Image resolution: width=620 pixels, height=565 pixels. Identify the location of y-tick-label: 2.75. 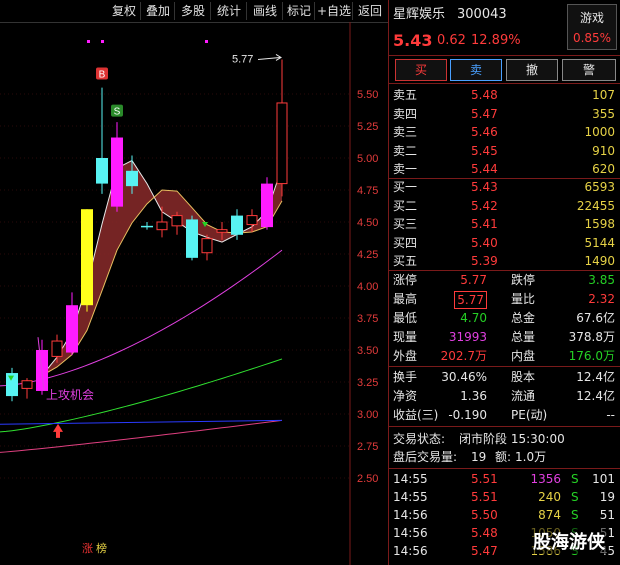
(367, 447).